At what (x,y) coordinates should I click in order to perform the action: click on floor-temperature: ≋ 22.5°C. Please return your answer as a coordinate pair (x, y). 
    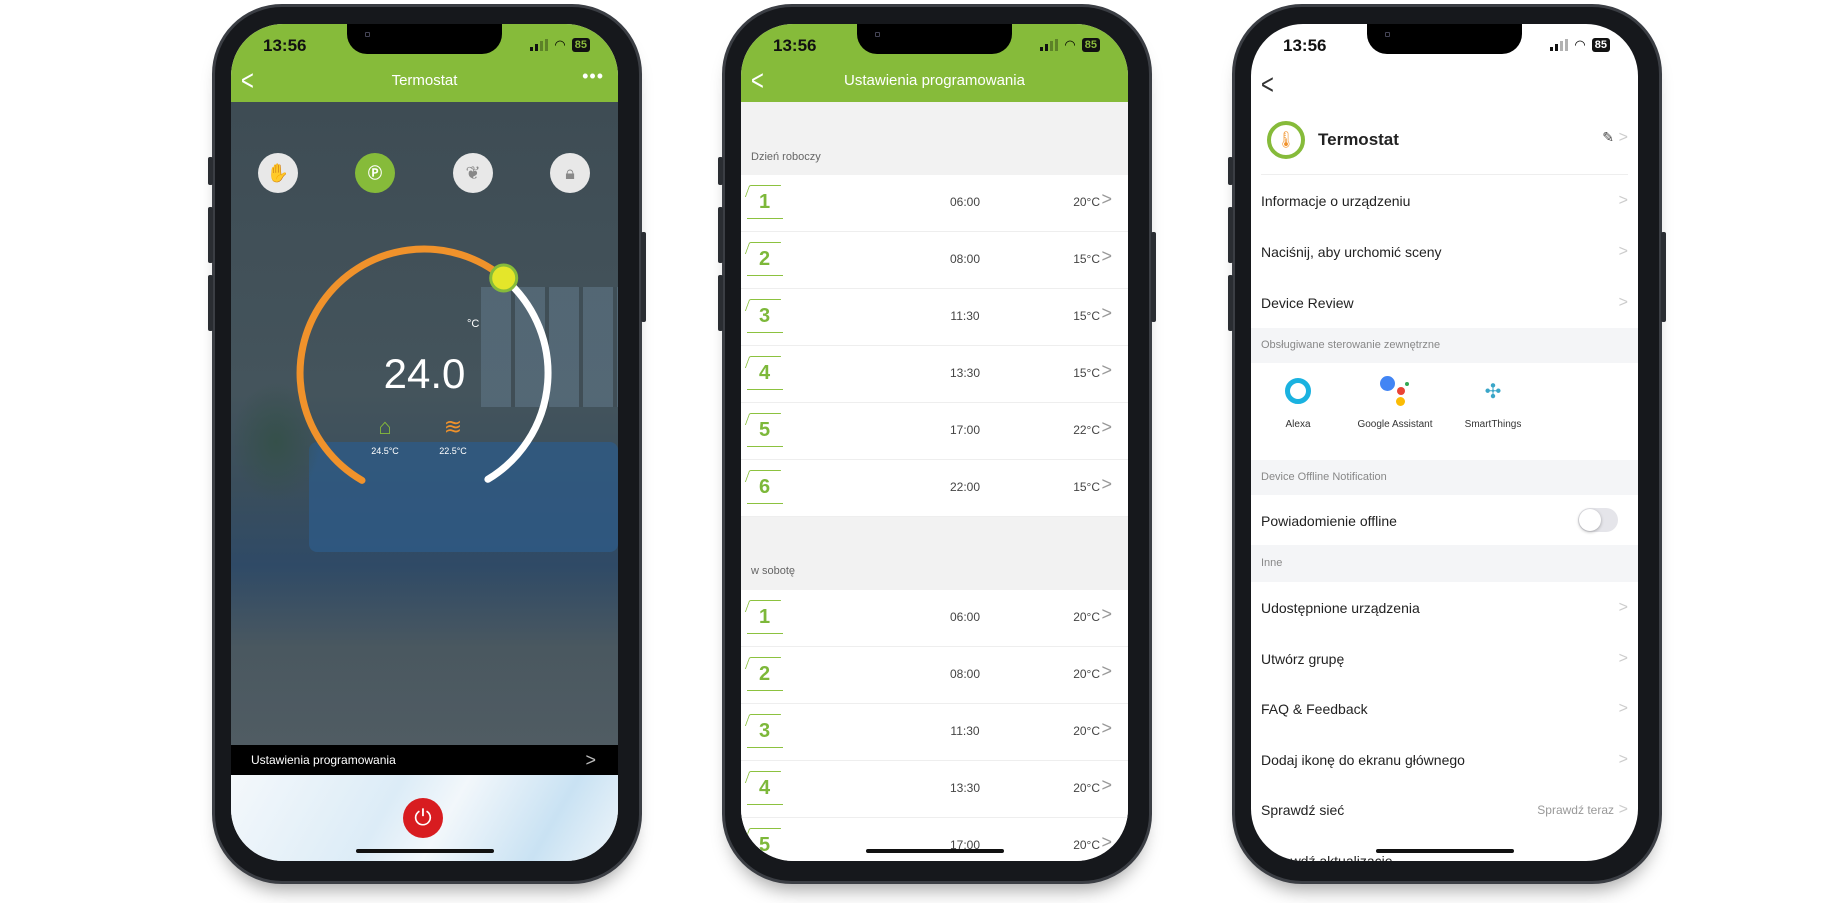
    Looking at the image, I should click on (453, 435).